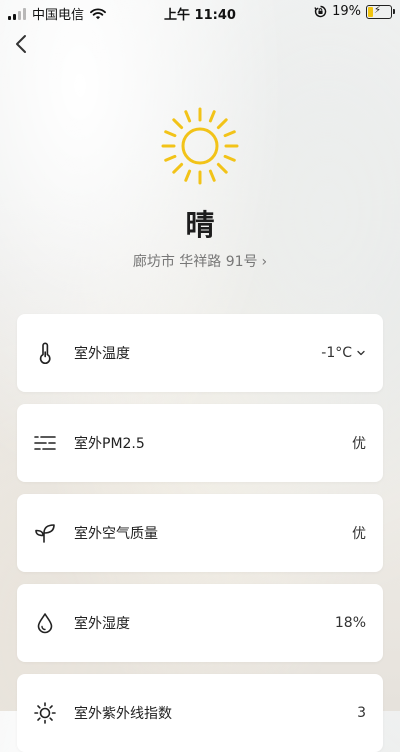  I want to click on orientation-lock-icon, so click(320, 11).